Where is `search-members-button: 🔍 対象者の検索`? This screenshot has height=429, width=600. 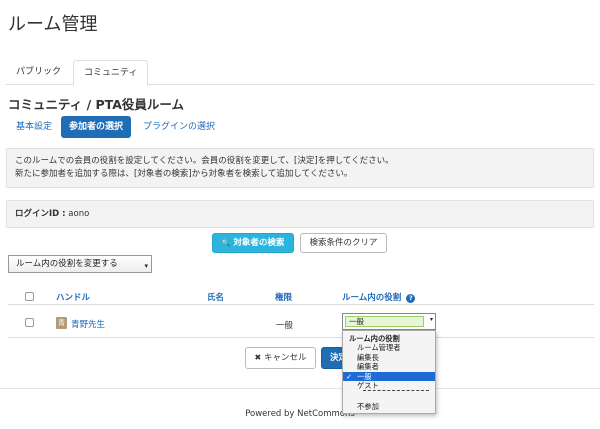 search-members-button: 🔍 対象者の検索 is located at coordinates (253, 243).